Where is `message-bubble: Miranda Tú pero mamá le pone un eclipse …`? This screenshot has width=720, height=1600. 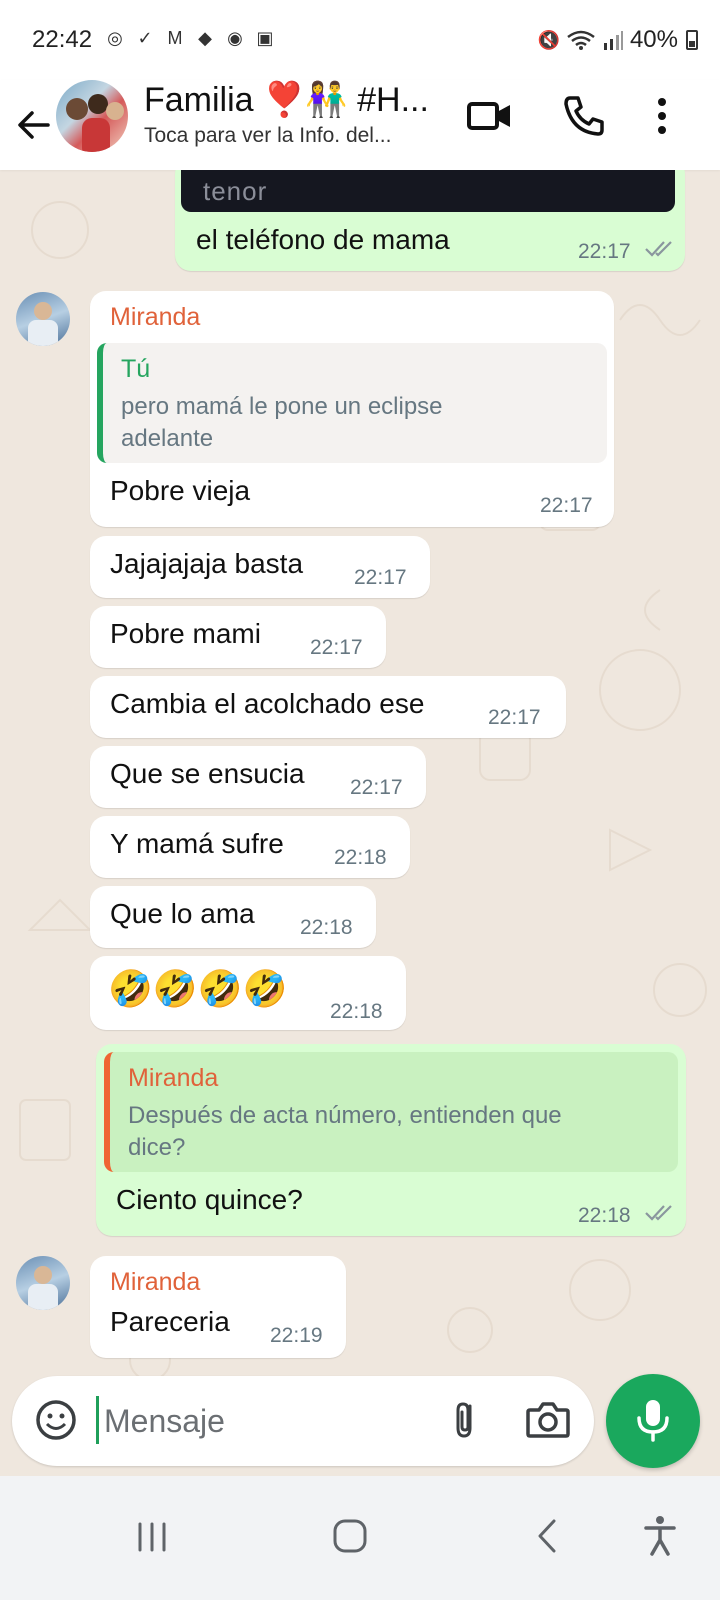
message-bubble: Miranda Tú pero mamá le pone un eclipse … is located at coordinates (352, 409).